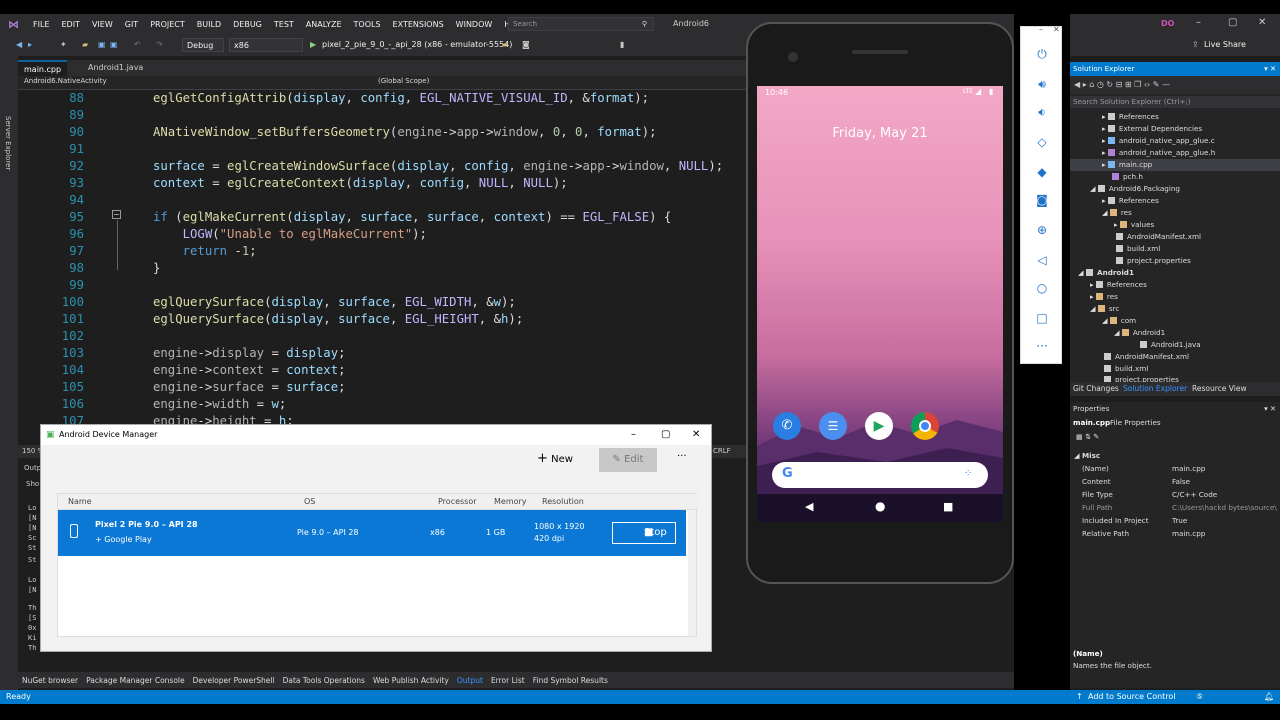  I want to click on tree-item: ▸ values, so click(1134, 225).